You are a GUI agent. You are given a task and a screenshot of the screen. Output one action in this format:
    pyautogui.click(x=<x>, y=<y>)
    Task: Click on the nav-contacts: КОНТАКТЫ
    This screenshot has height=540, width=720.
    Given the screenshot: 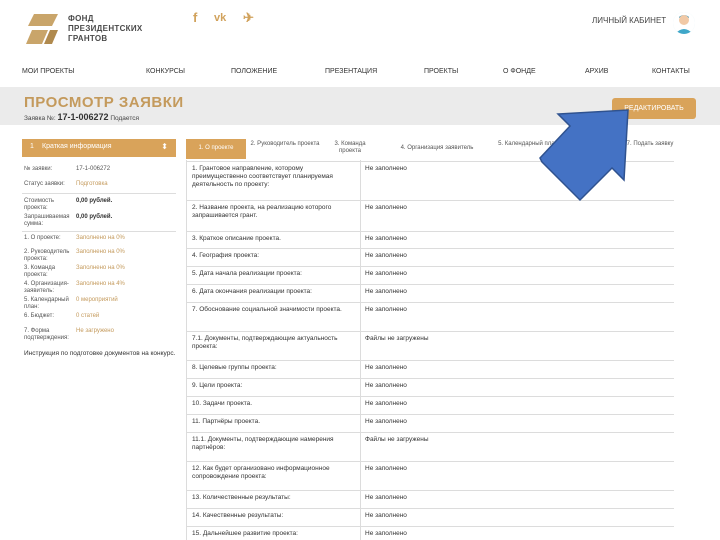 What is the action you would take?
    pyautogui.click(x=671, y=71)
    